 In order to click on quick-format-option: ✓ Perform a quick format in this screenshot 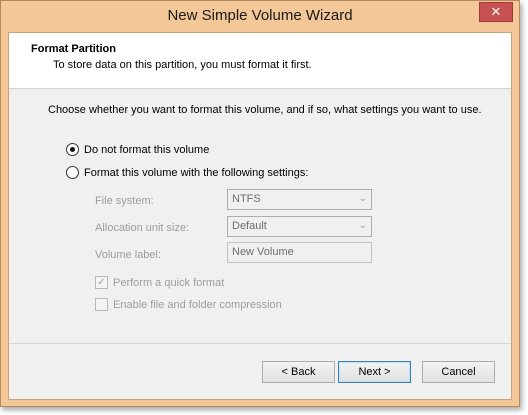, I will do `click(159, 282)`.